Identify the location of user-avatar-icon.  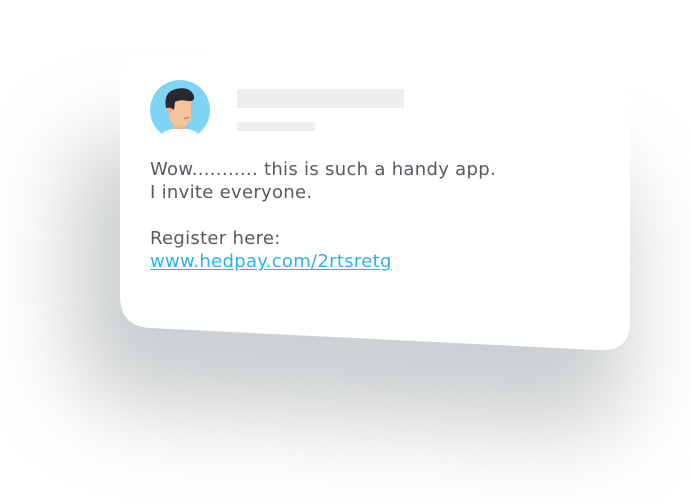
(180, 110).